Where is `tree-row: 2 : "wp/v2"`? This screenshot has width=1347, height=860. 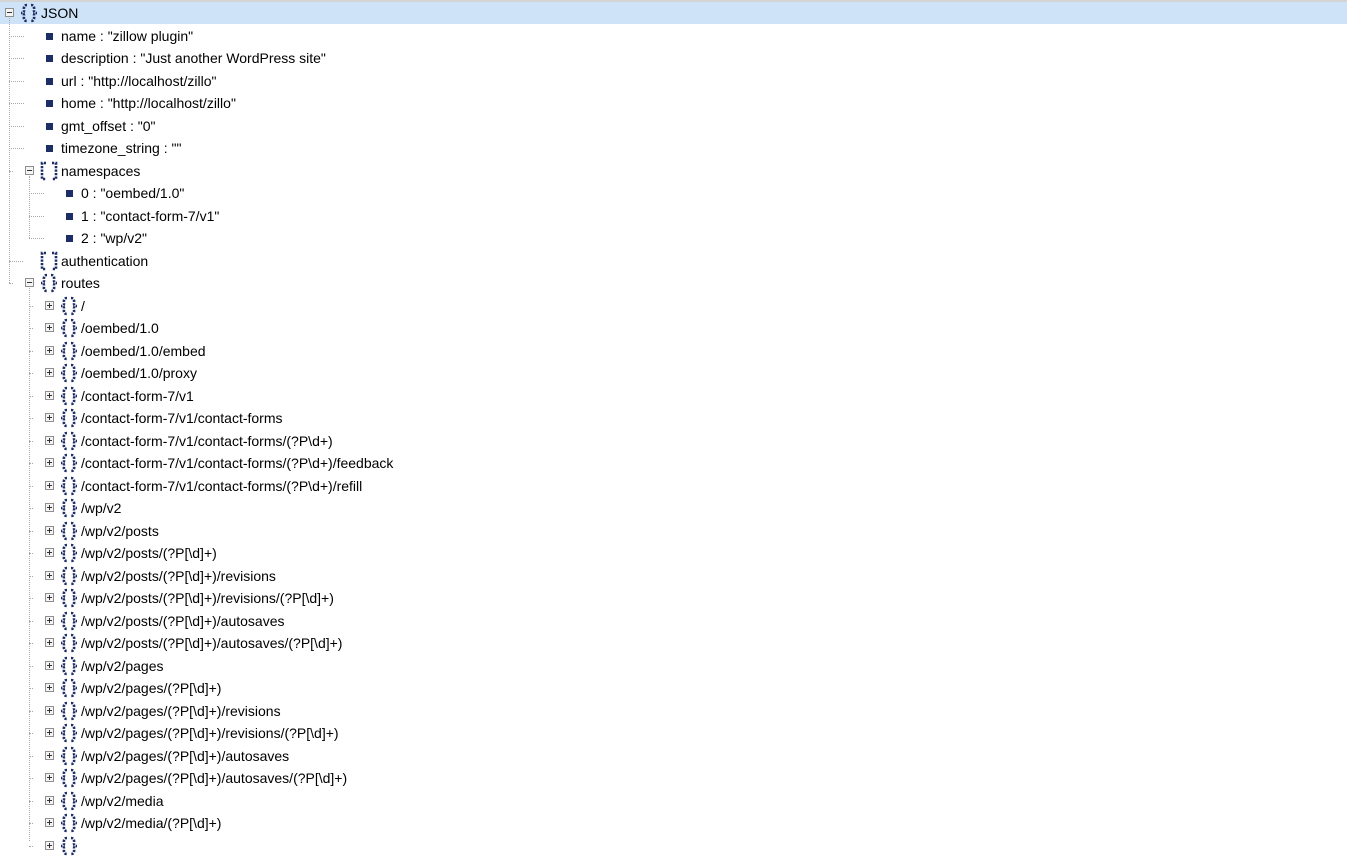 tree-row: 2 : "wp/v2" is located at coordinates (673, 238).